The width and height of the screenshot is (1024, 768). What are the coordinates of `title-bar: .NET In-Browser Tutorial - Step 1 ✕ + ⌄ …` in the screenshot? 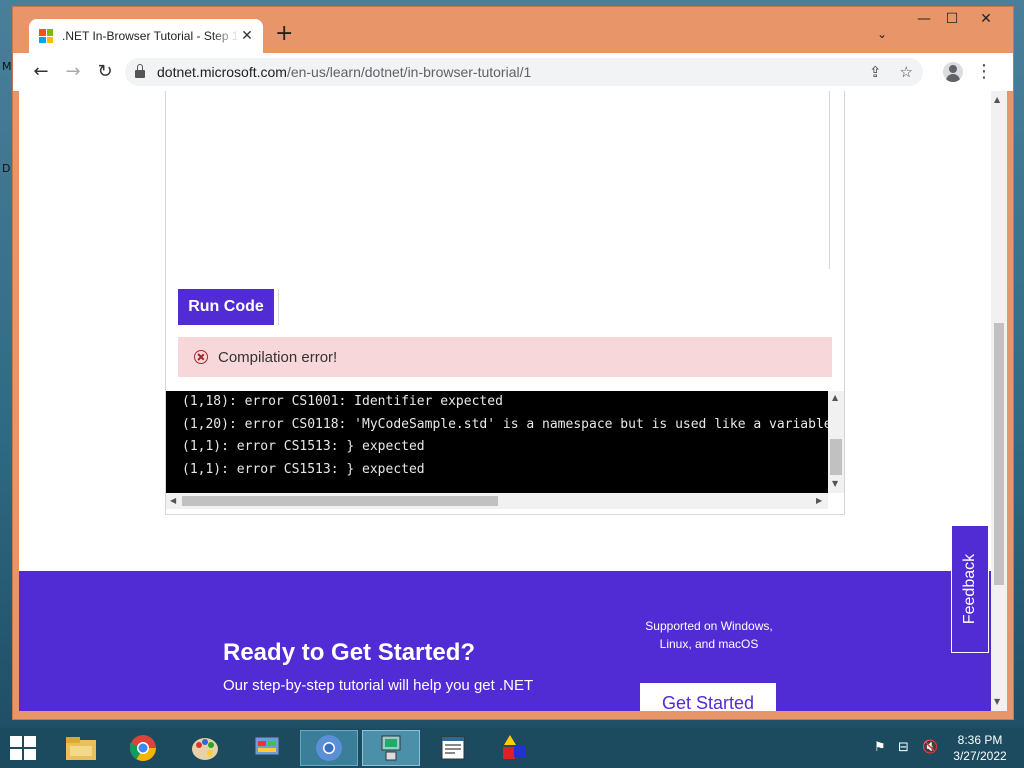 It's located at (513, 30).